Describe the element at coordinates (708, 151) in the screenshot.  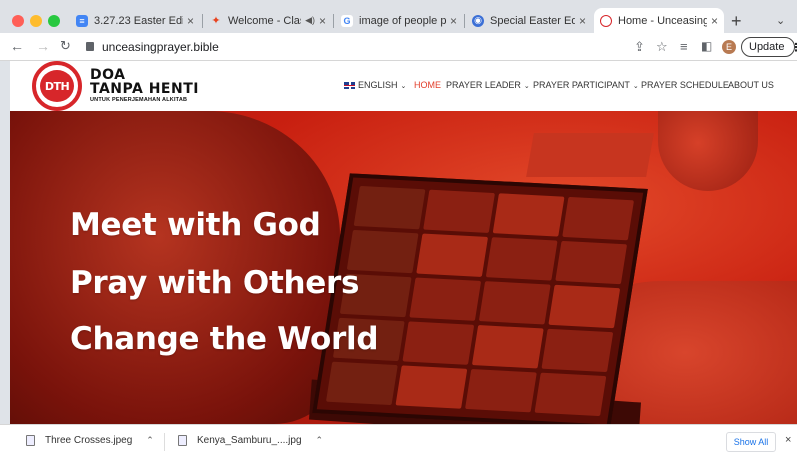
I see `hero-plant-pot-image` at that location.